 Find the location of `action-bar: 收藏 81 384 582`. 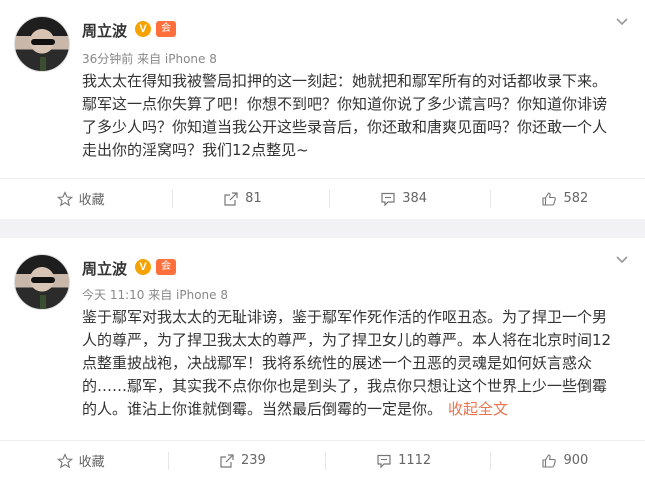

action-bar: 收藏 81 384 582 is located at coordinates (322, 198).